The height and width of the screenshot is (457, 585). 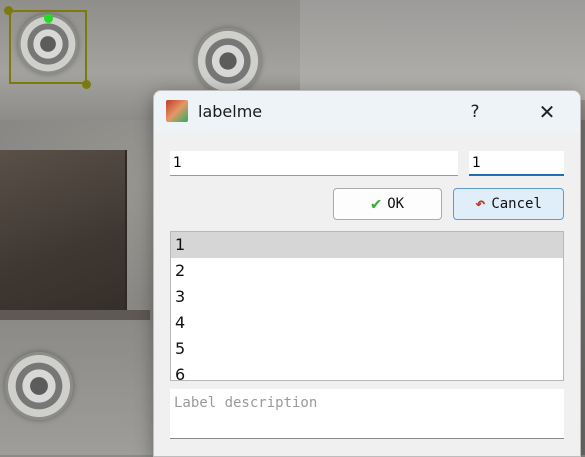 What do you see at coordinates (480, 204) in the screenshot?
I see `undo-arrow-icon: ↶` at bounding box center [480, 204].